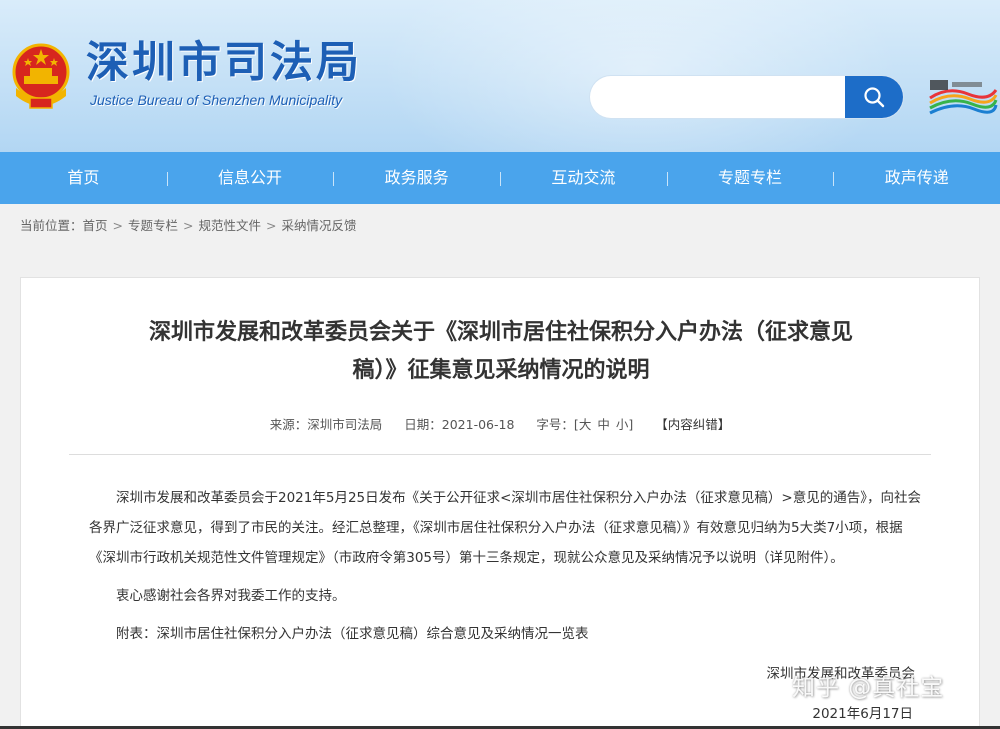 Image resolution: width=1000 pixels, height=729 pixels. Describe the element at coordinates (963, 98) in the screenshot. I see `shenzhen-brand-logo-icon` at that location.